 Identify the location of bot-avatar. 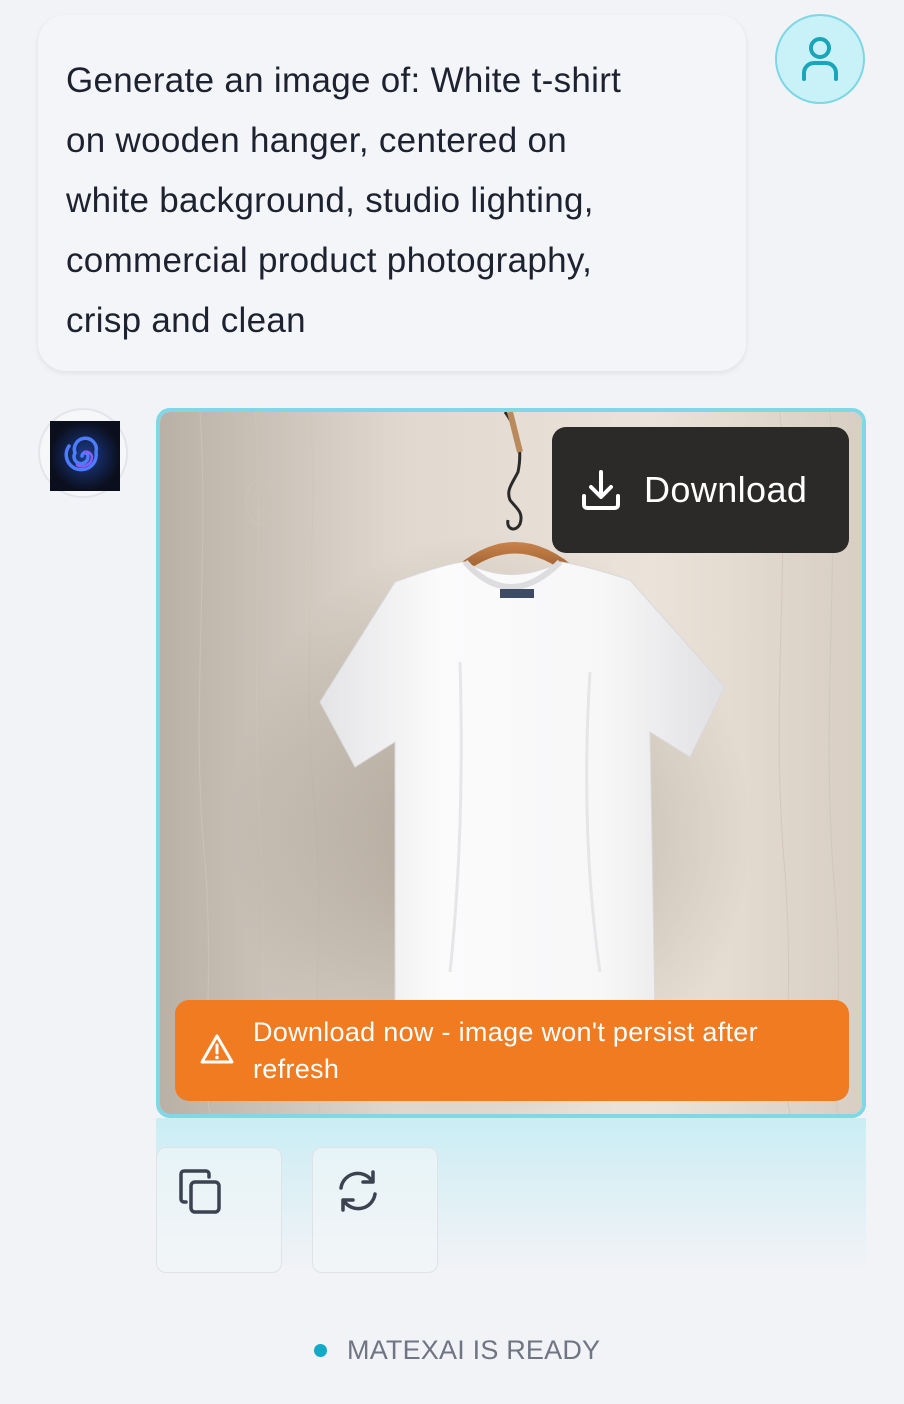
(83, 453).